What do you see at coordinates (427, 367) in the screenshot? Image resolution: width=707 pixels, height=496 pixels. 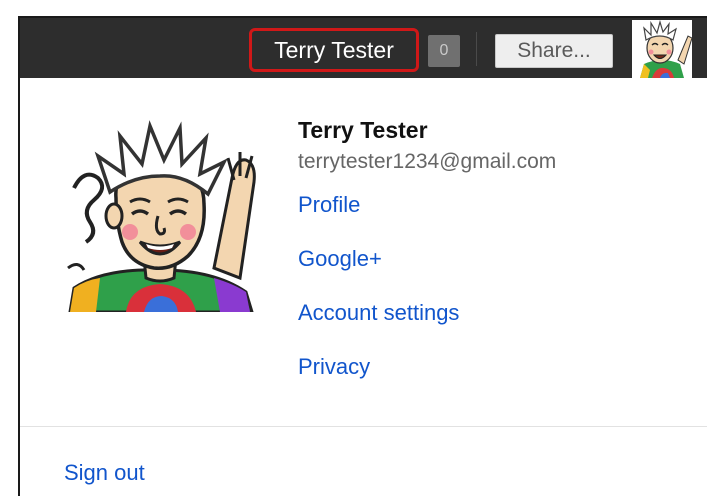 I see `privacy-link: Privacy` at bounding box center [427, 367].